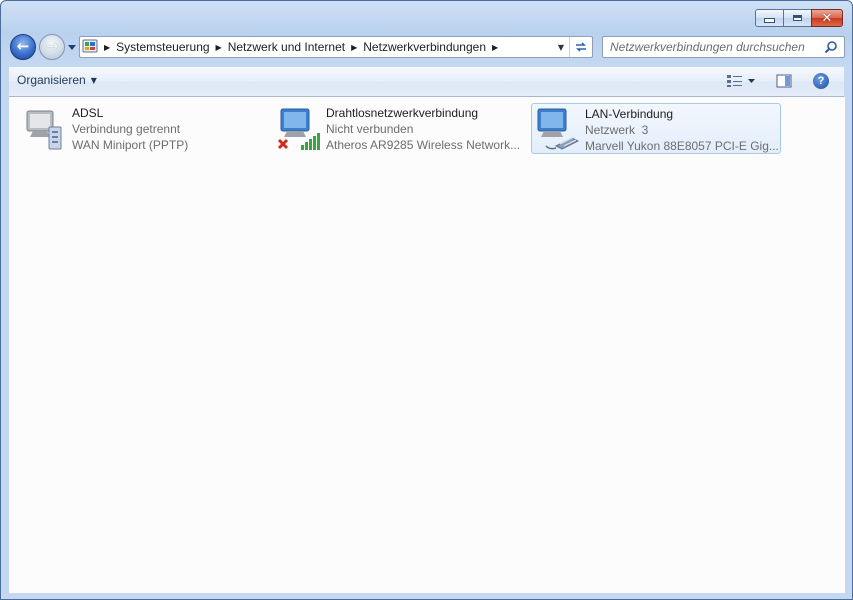 The image size is (853, 600). I want to click on change-view-button, so click(744, 81).